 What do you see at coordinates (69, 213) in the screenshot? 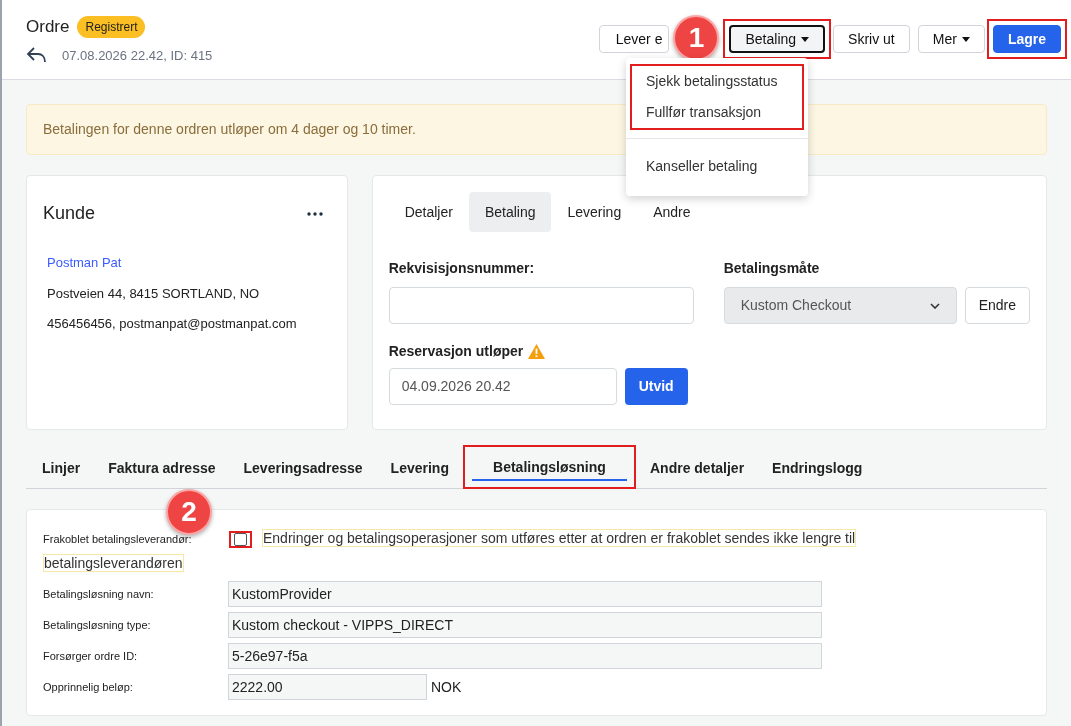
I see `card-title: Kunde` at bounding box center [69, 213].